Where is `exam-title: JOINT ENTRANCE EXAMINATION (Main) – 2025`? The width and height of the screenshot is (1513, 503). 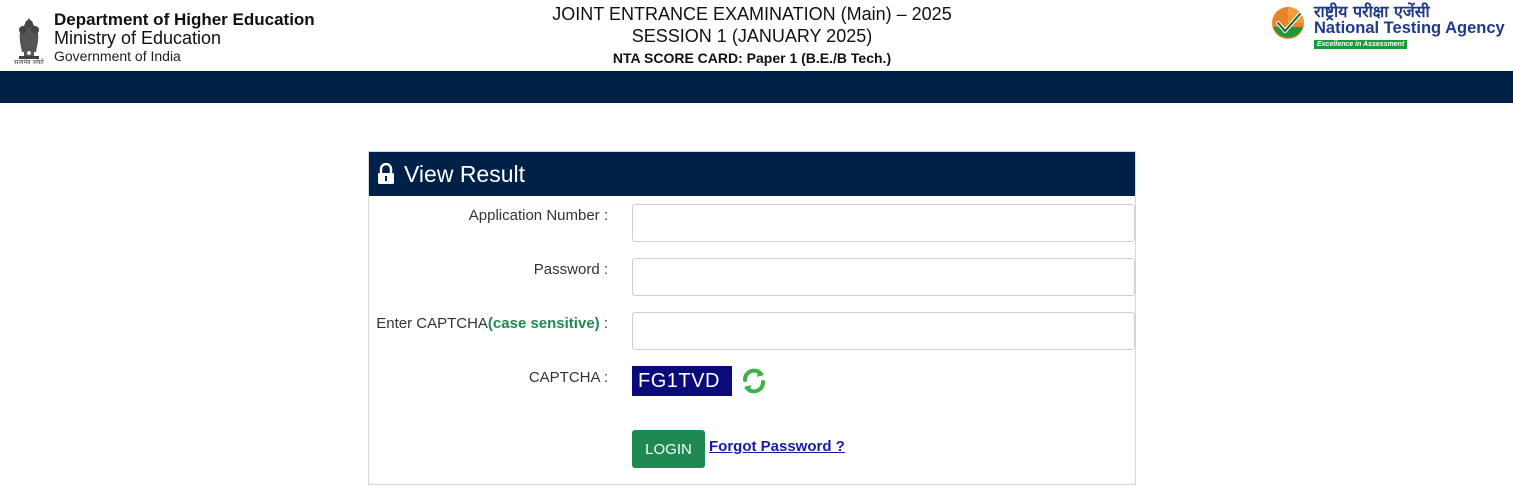
exam-title: JOINT ENTRANCE EXAMINATION (Main) – 2025 is located at coordinates (752, 14).